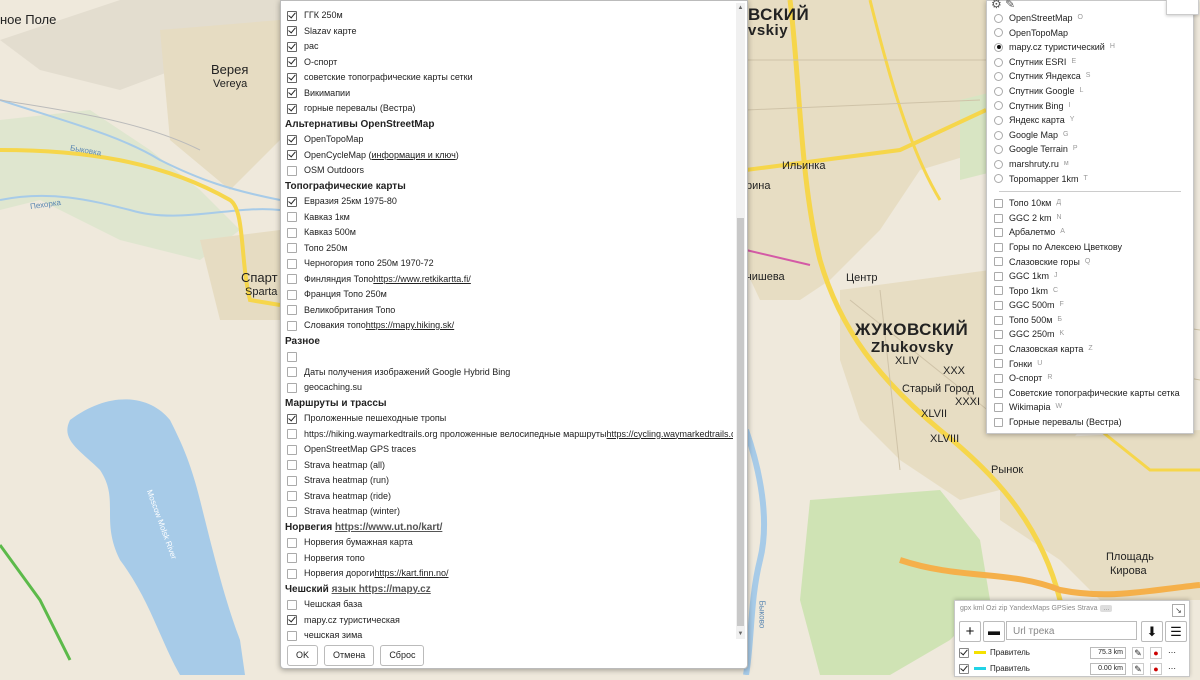 This screenshot has width=1200, height=680. I want to click on track-name: Правитель, so click(1040, 668).